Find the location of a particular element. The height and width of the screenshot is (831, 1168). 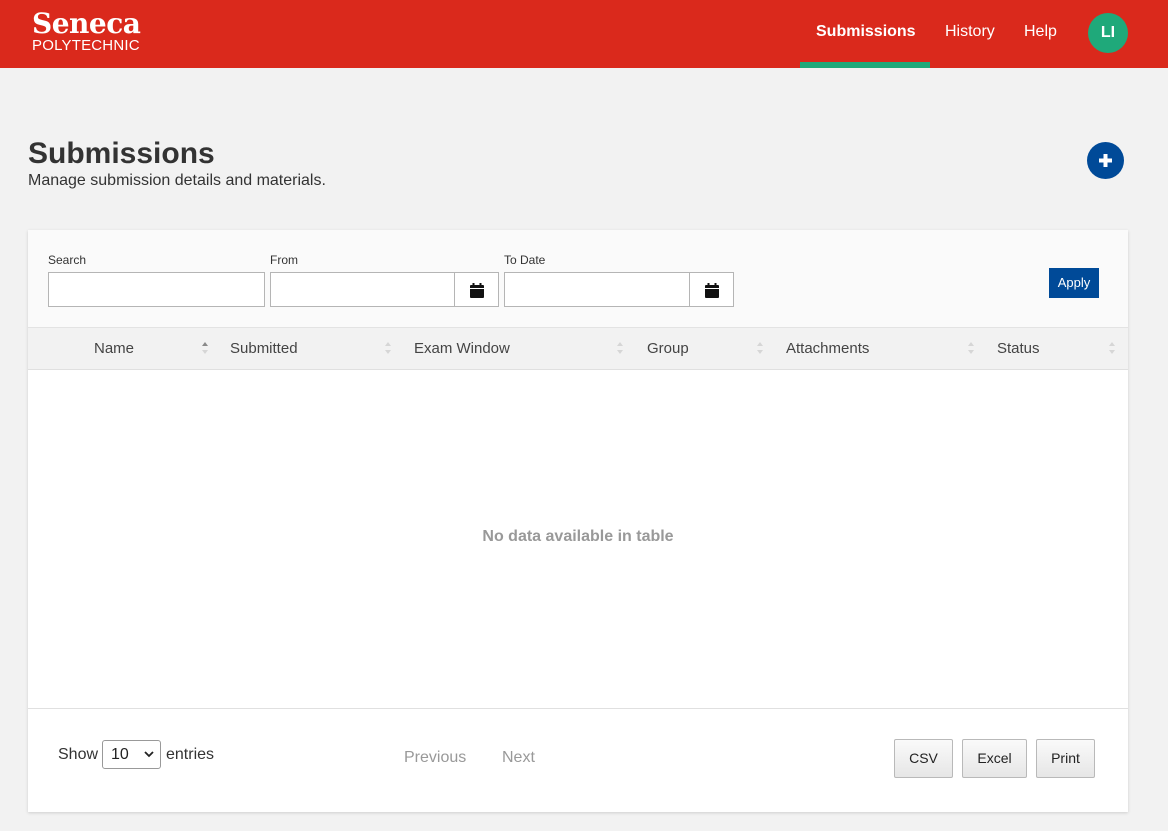

page-title: Submissions is located at coordinates (121, 153).